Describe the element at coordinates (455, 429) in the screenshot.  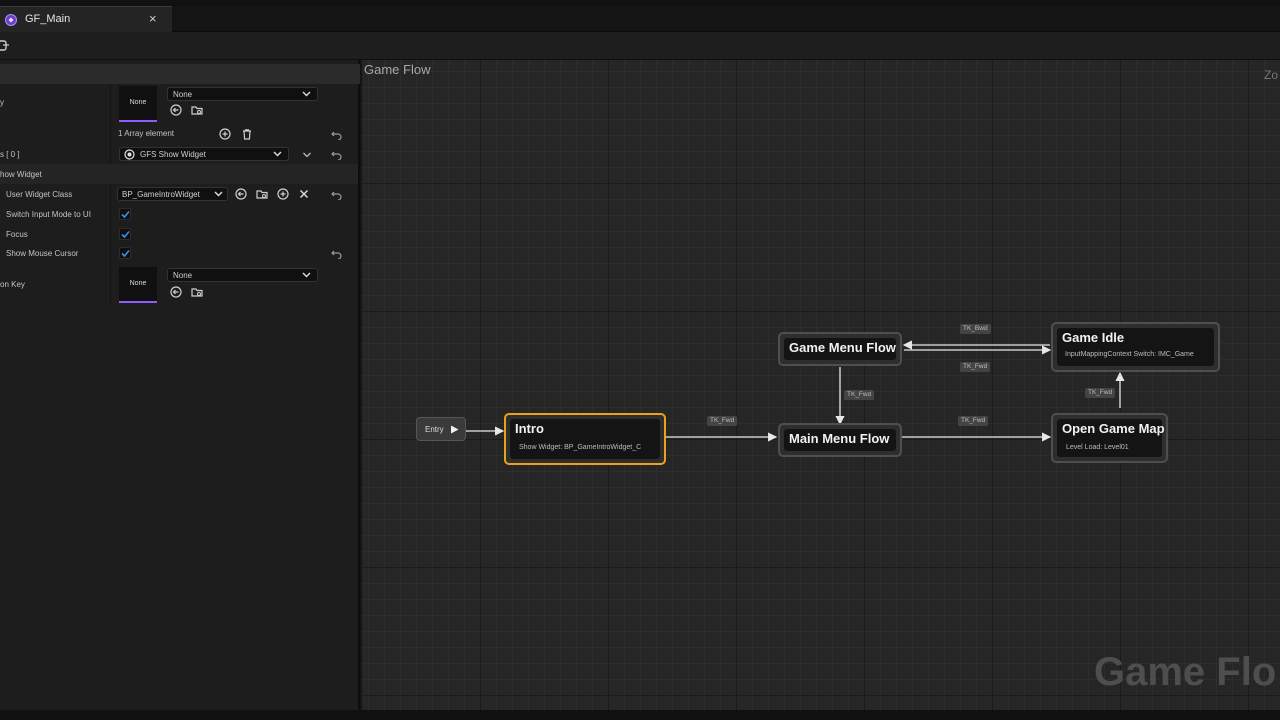
I see `play-icon` at that location.